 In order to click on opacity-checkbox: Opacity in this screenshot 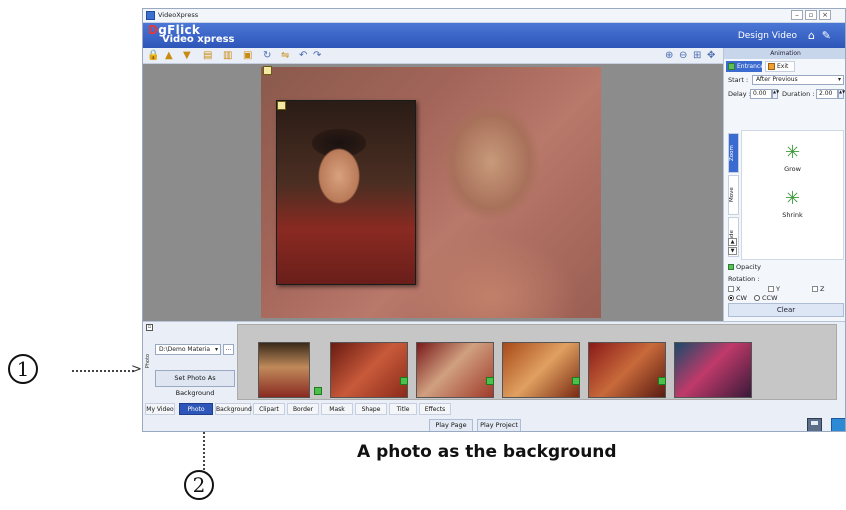, I will do `click(744, 267)`.